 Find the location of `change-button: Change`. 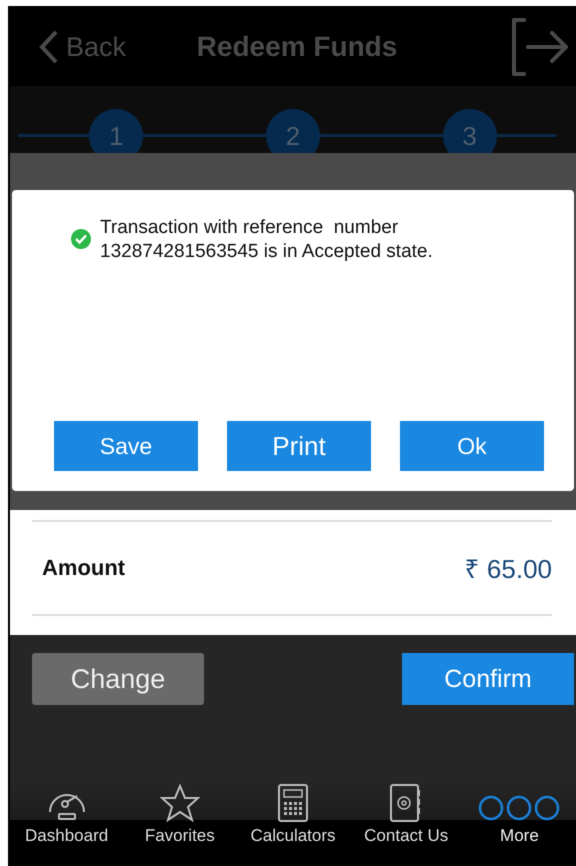

change-button: Change is located at coordinates (118, 679).